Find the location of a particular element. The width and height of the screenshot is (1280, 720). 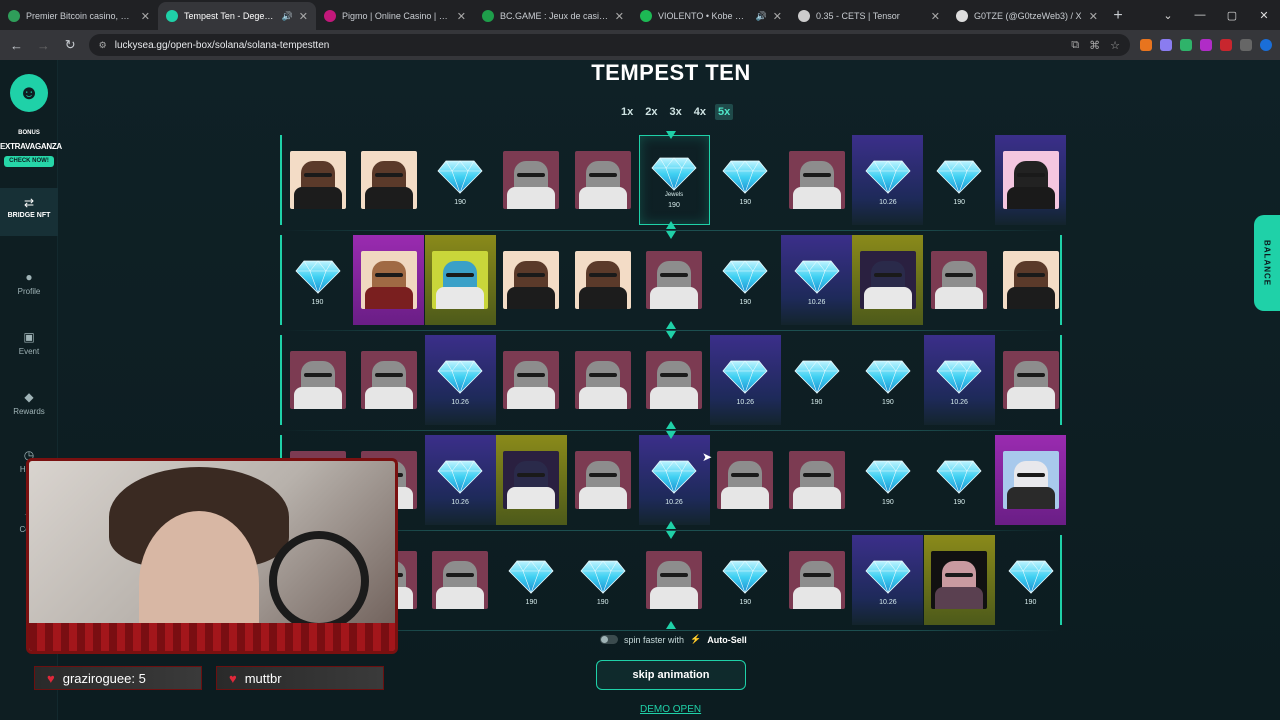

spin-faster-control: spin faster with ⚡ Auto-Sell is located at coordinates (673, 639).